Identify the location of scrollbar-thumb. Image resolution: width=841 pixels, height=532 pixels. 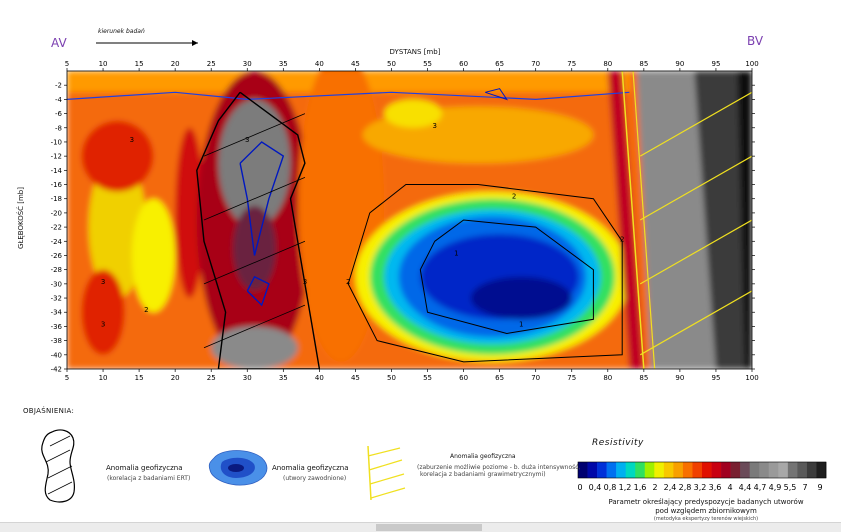
(429, 527).